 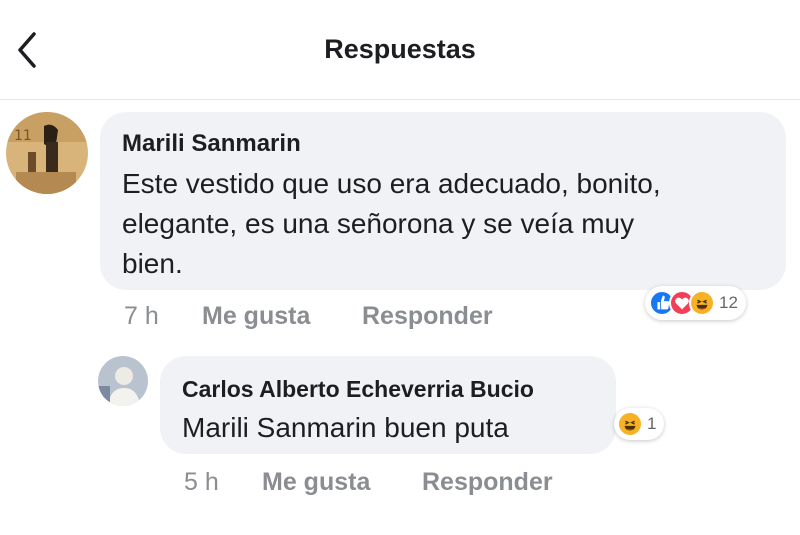 I want to click on comment-timestamp: 7 h, so click(x=141, y=316).